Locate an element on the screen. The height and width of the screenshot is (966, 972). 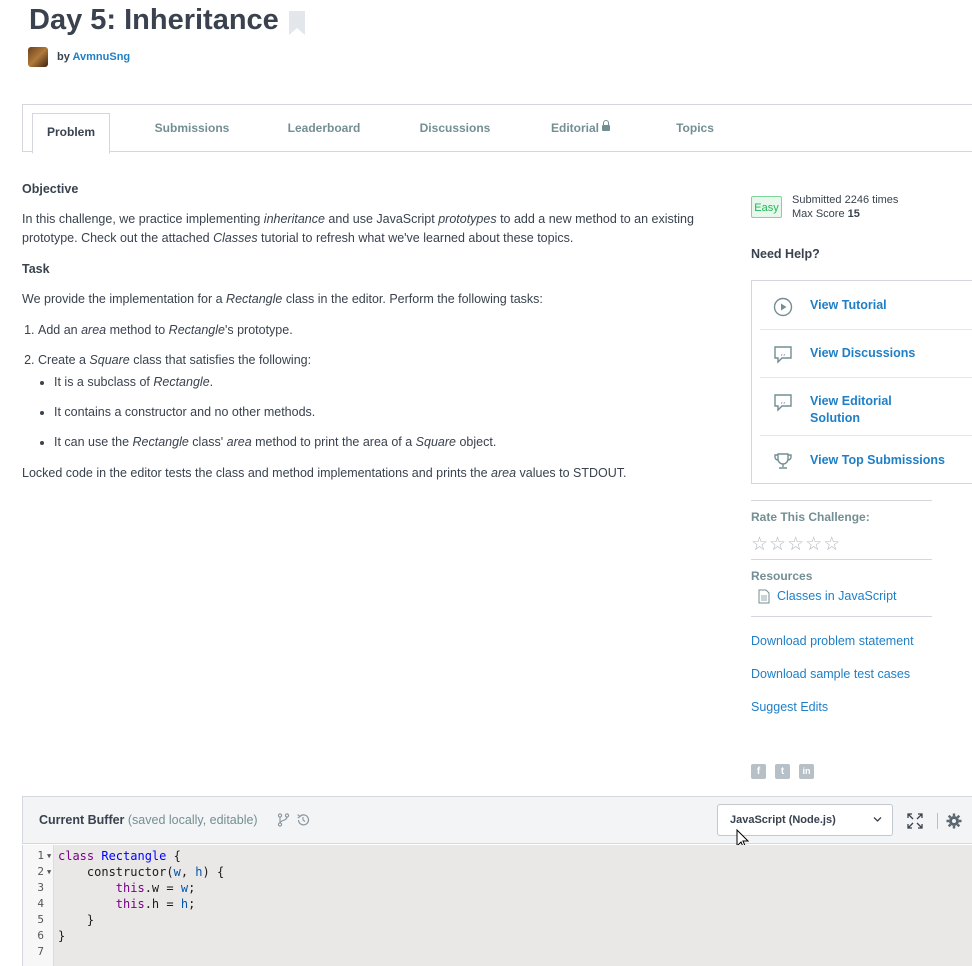
code-line: this.w = w; is located at coordinates (127, 888).